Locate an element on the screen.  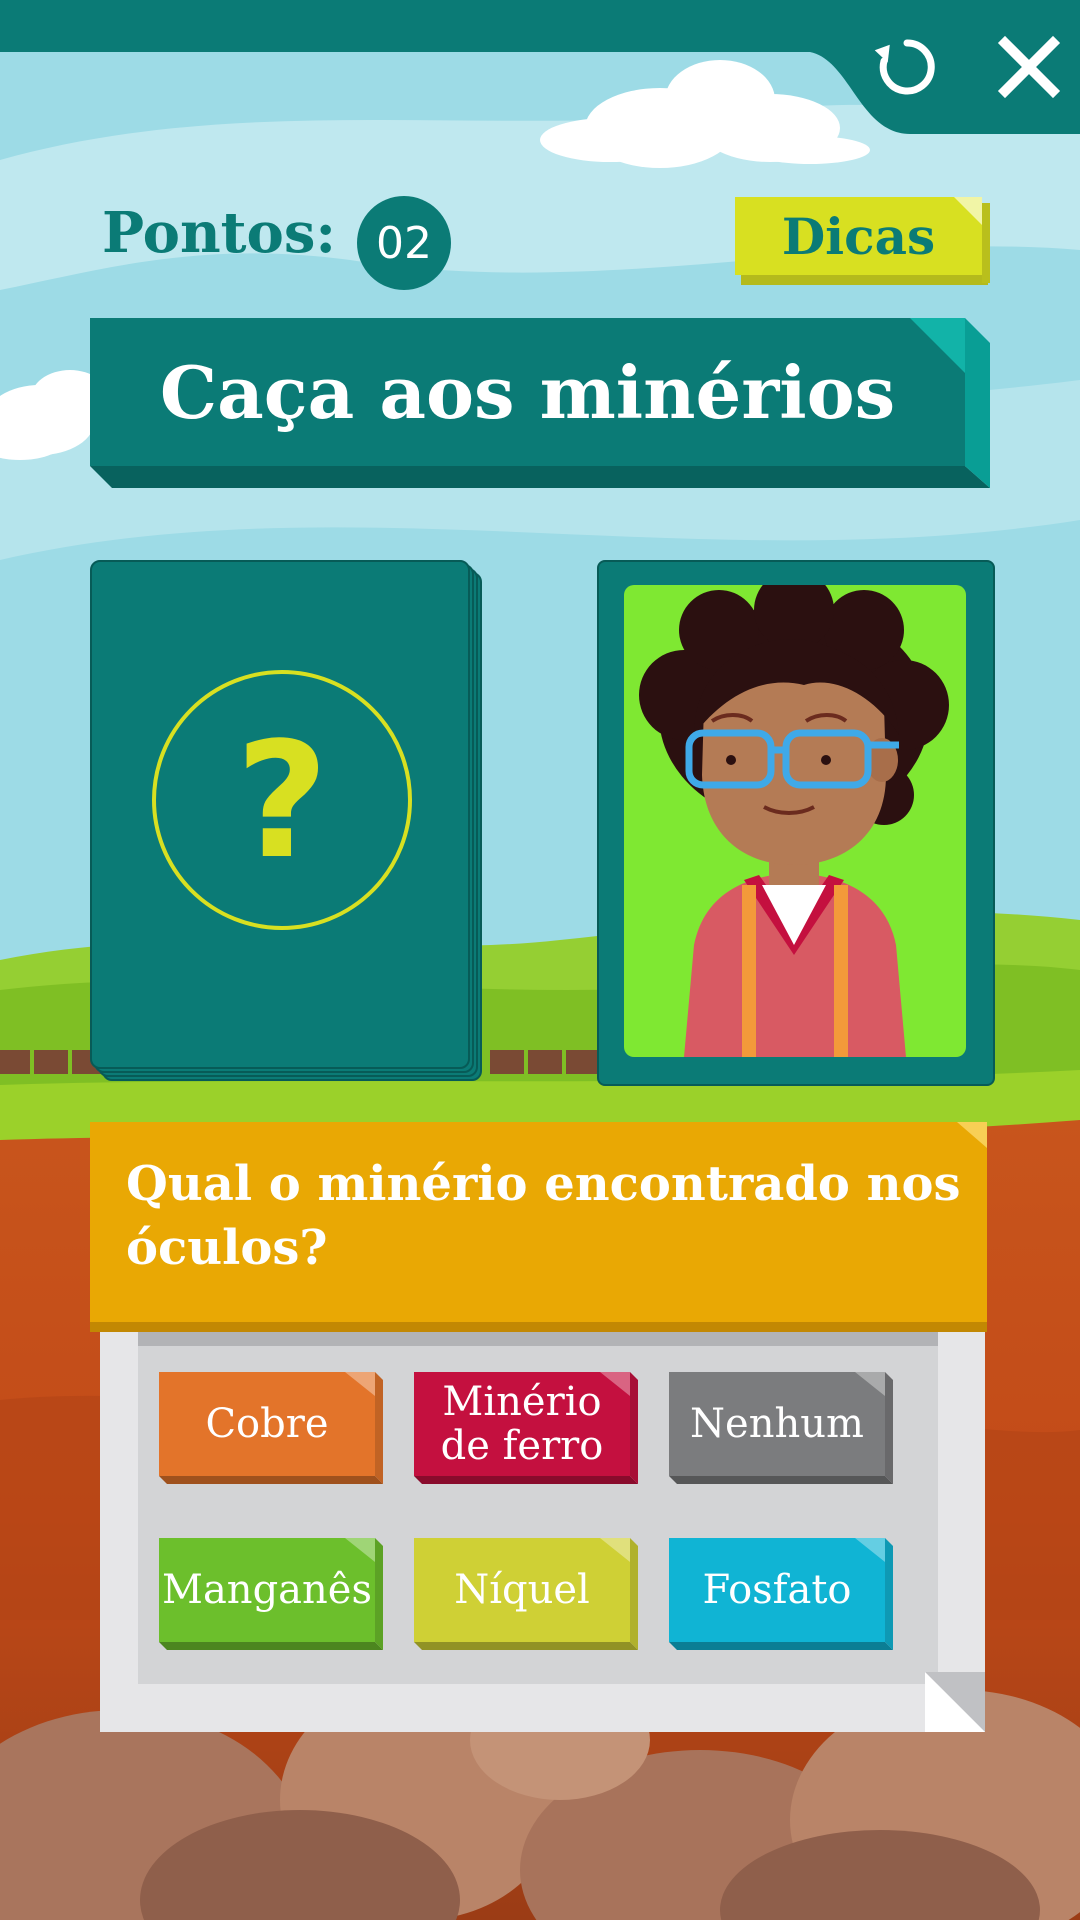
card-deck: ? is located at coordinates (290, 822).